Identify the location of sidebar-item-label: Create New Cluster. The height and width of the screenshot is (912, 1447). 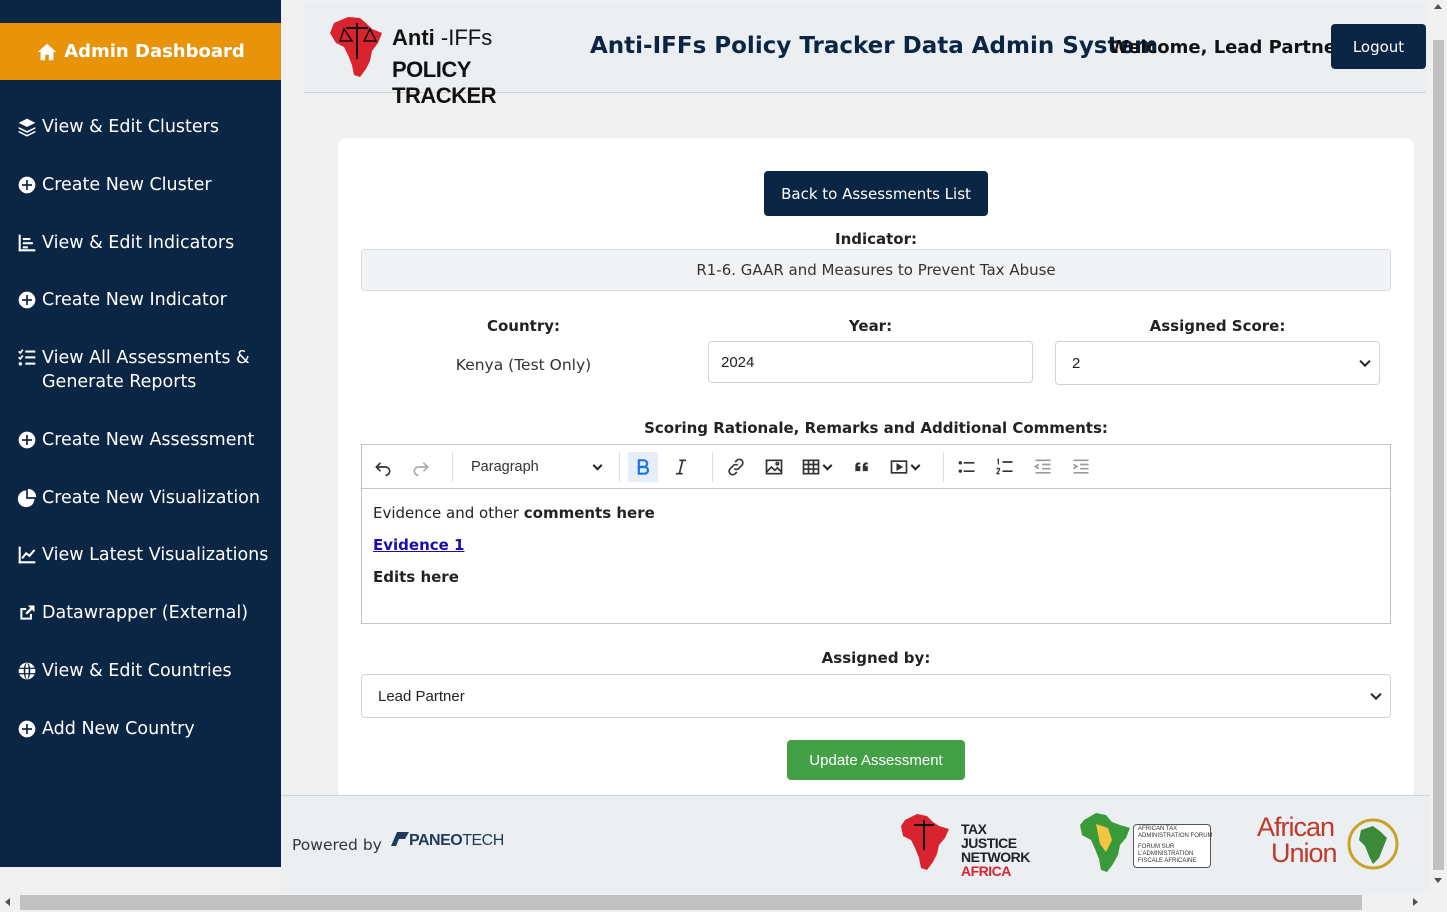
(127, 185).